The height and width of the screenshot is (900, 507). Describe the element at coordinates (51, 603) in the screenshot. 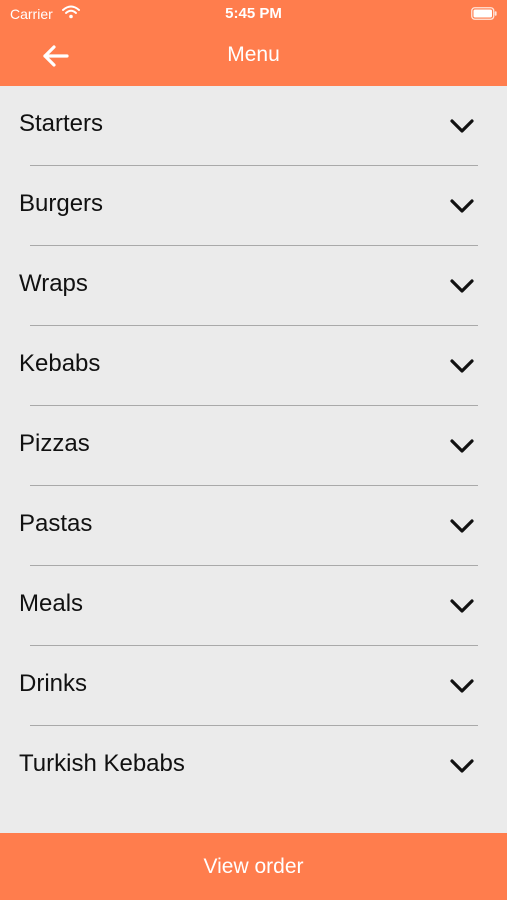

I see `category-label: Meals` at that location.